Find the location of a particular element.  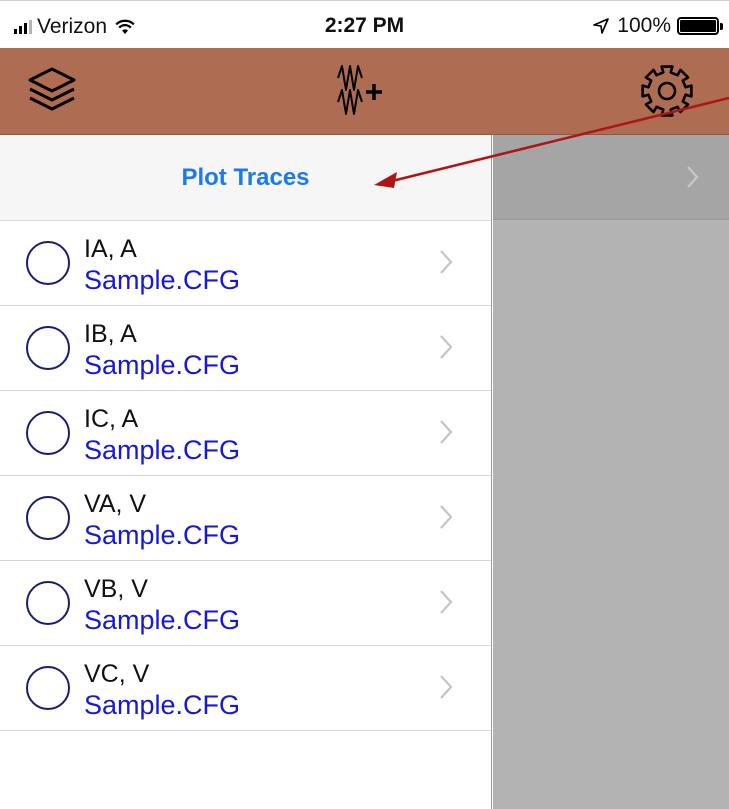

location-arrow-icon is located at coordinates (601, 26).